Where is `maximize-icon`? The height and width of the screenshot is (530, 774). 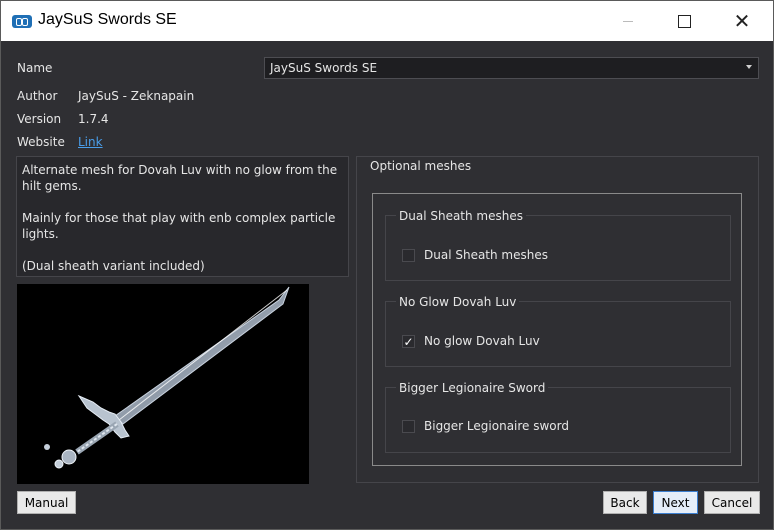 maximize-icon is located at coordinates (684, 21).